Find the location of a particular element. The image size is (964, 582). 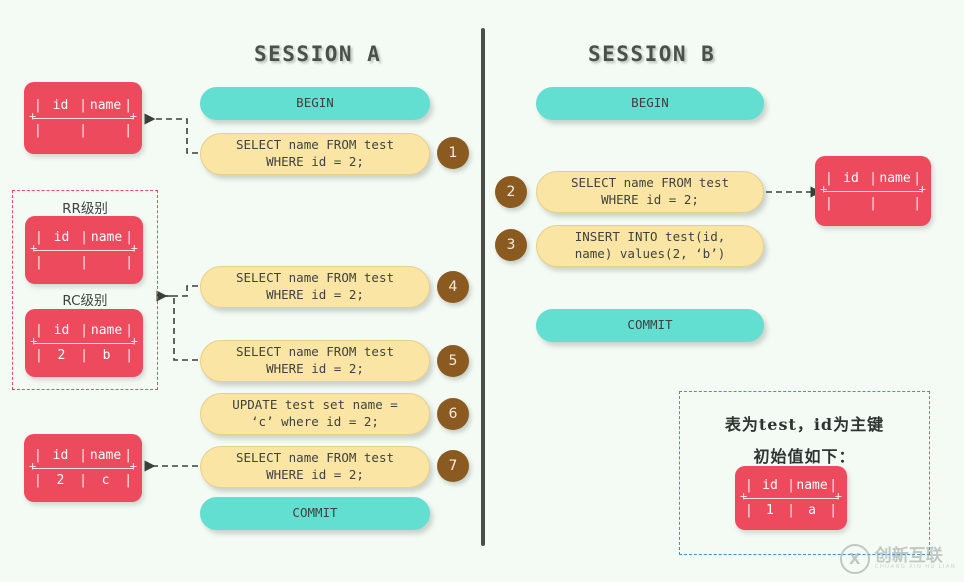

watermark: X 创新互联 CHUANG XIN HU LIAN is located at coordinates (897, 559).